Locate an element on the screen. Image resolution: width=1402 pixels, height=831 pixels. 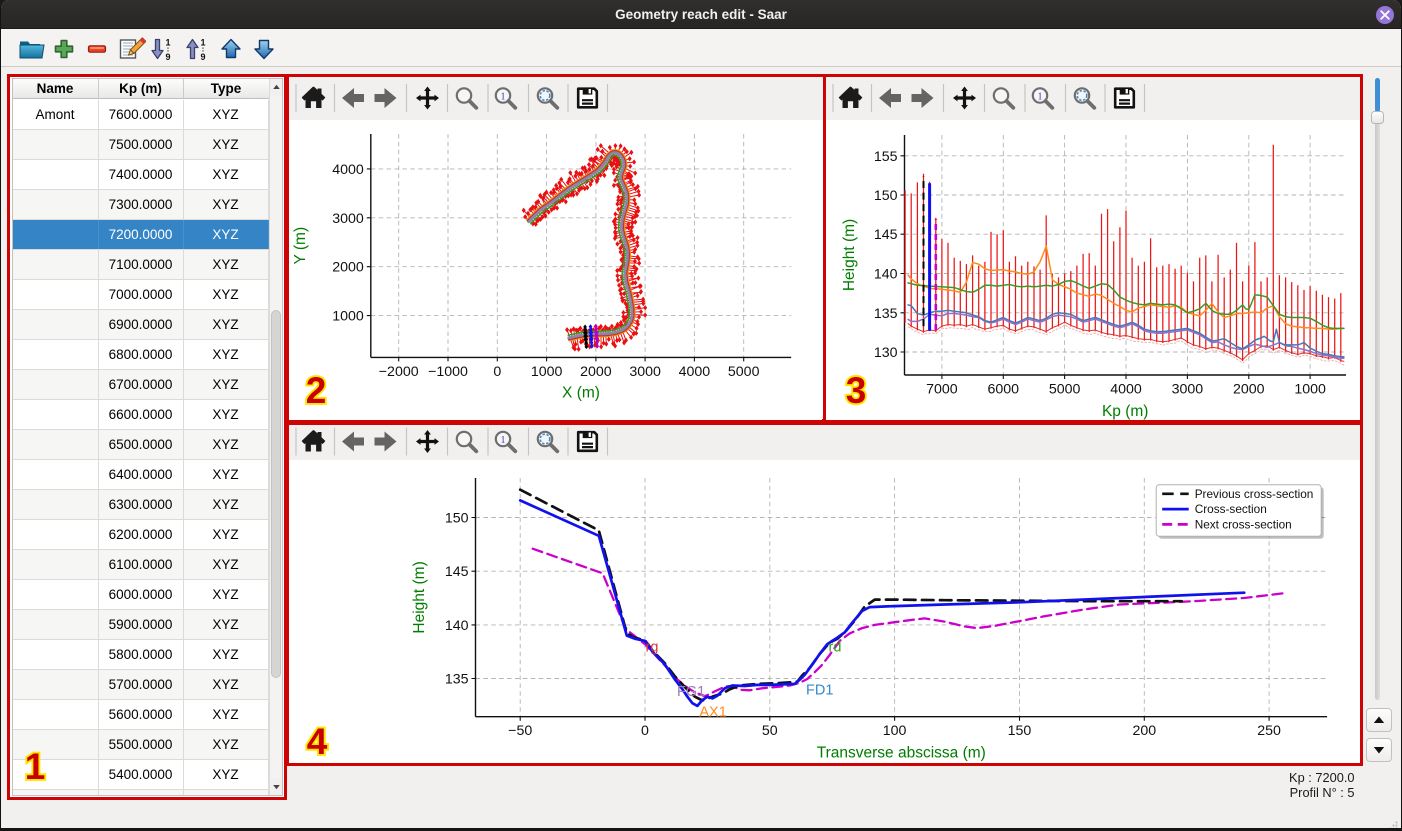
svg-text: 100 is located at coordinates (895, 731).